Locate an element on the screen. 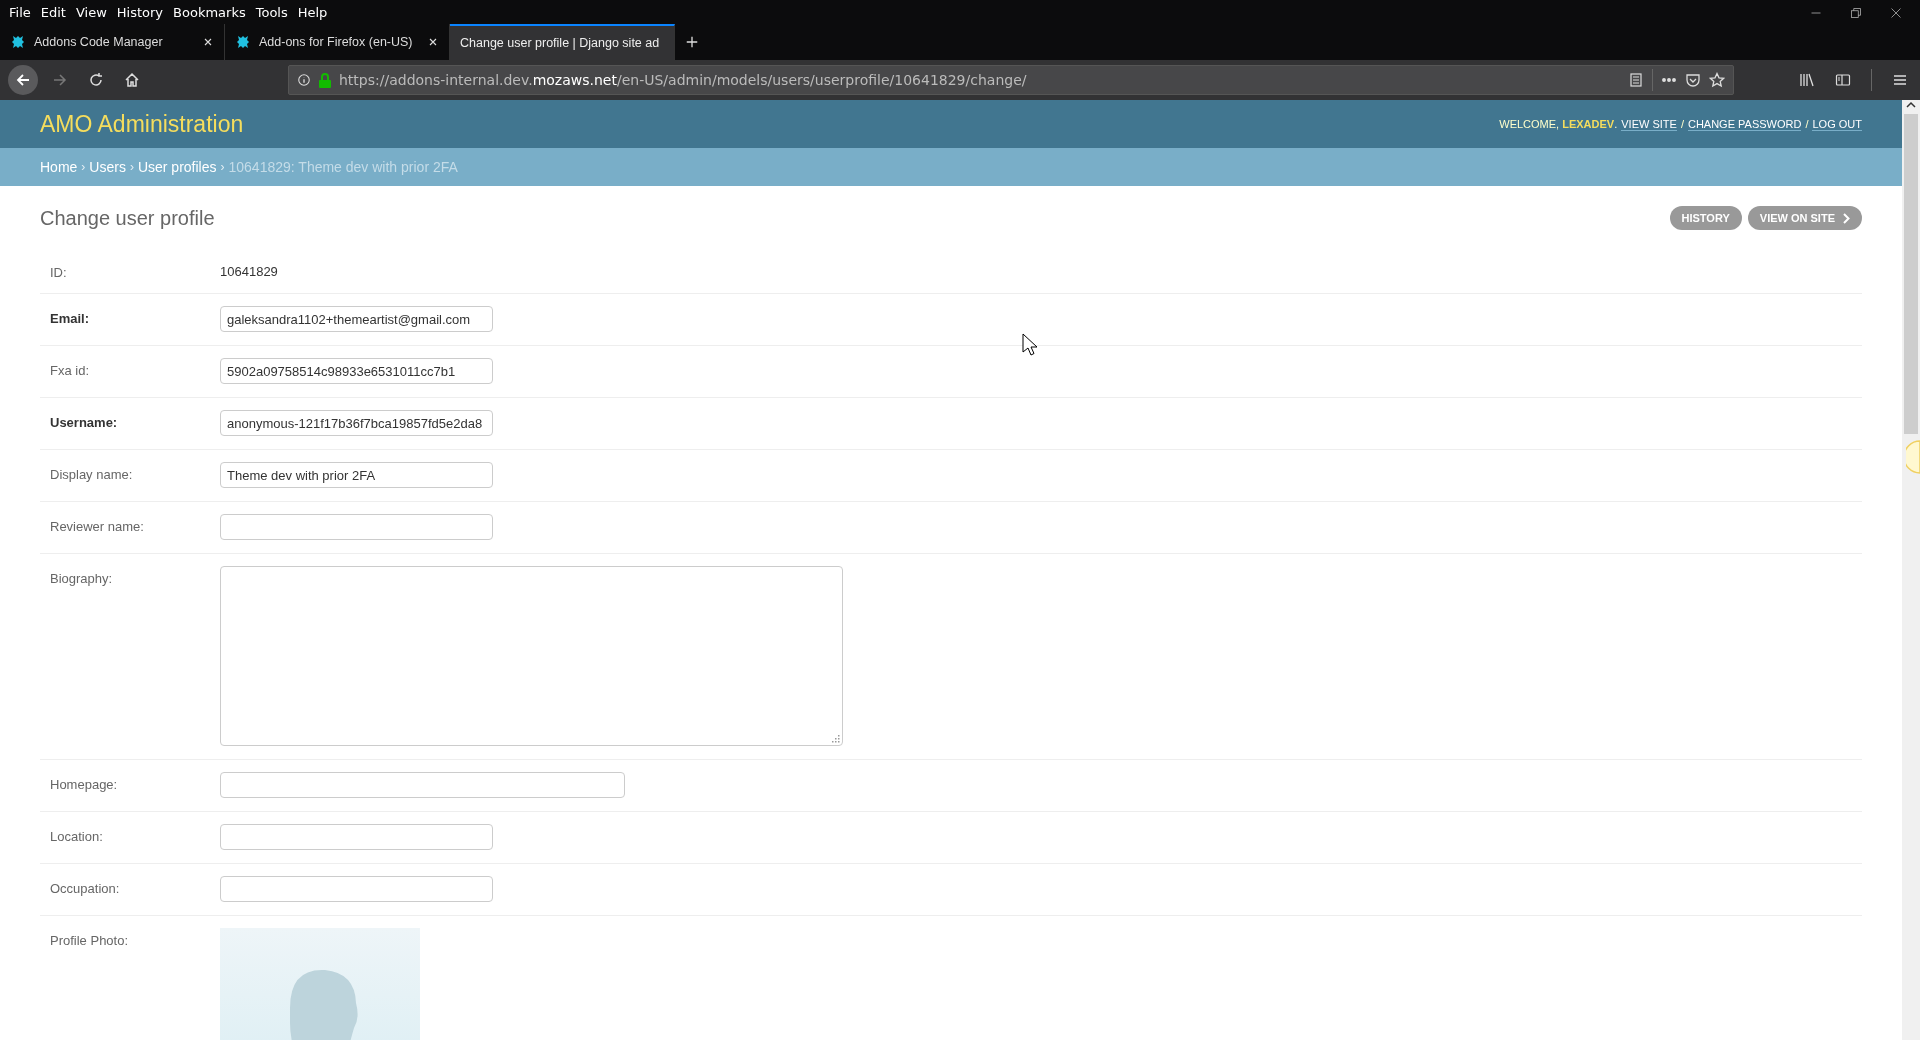 The height and width of the screenshot is (1040, 1920). header-link: CHANGE PASSWORD is located at coordinates (1744, 124).